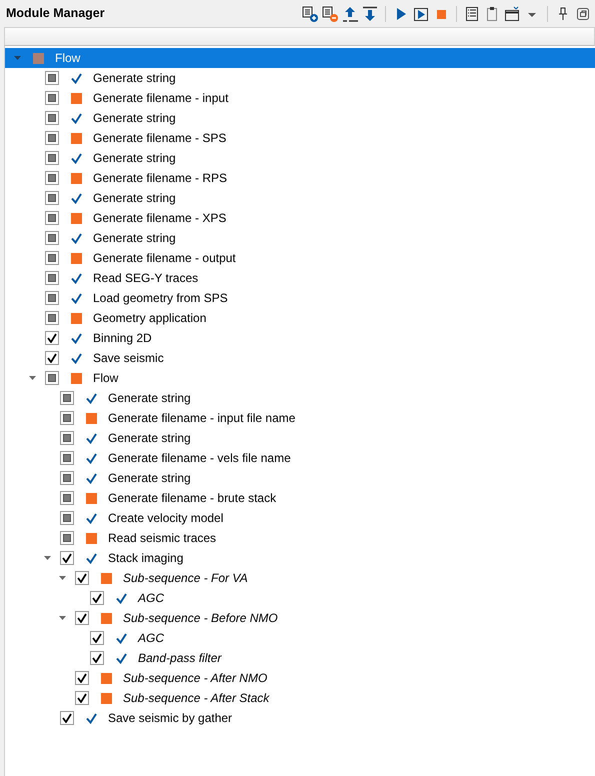 The width and height of the screenshot is (595, 776). What do you see at coordinates (492, 14) in the screenshot?
I see `clipboard-icon` at bounding box center [492, 14].